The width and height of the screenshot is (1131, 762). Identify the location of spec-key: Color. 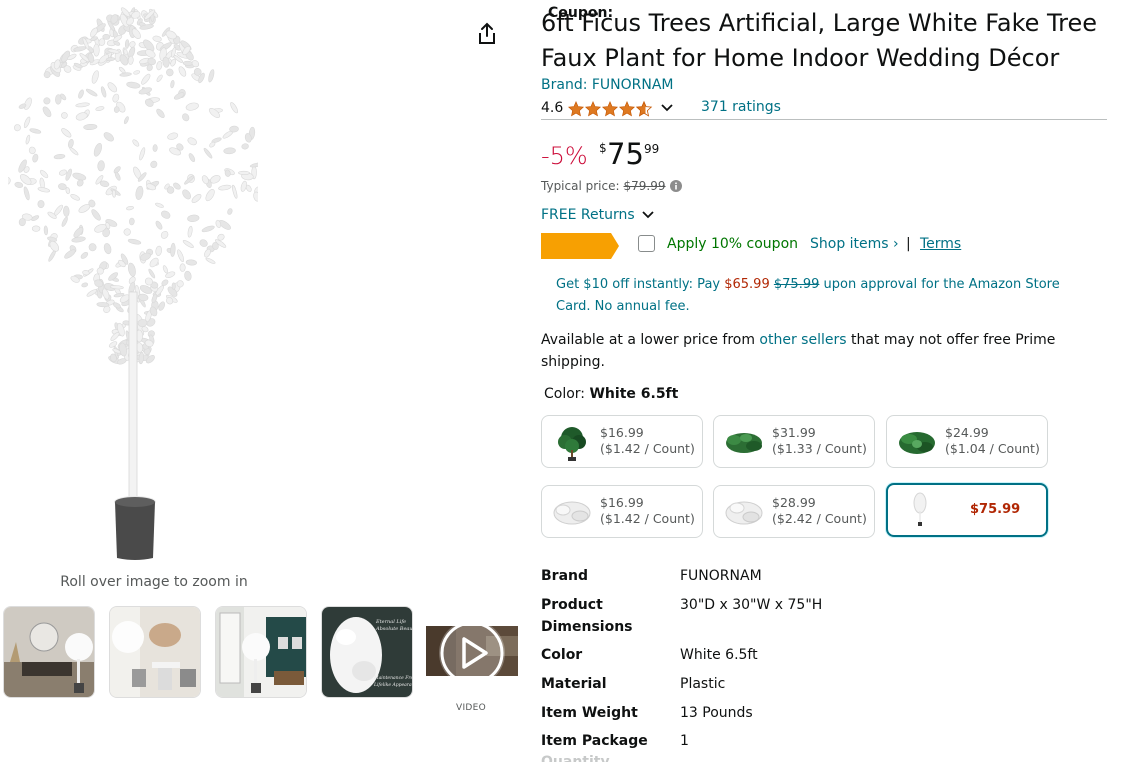
(562, 655).